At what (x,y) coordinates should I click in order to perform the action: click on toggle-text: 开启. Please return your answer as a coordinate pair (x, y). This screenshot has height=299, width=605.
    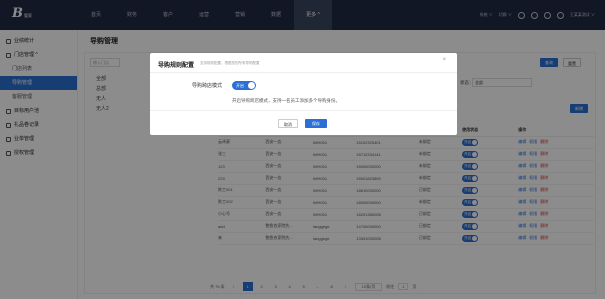
    Looking at the image, I should click on (240, 85).